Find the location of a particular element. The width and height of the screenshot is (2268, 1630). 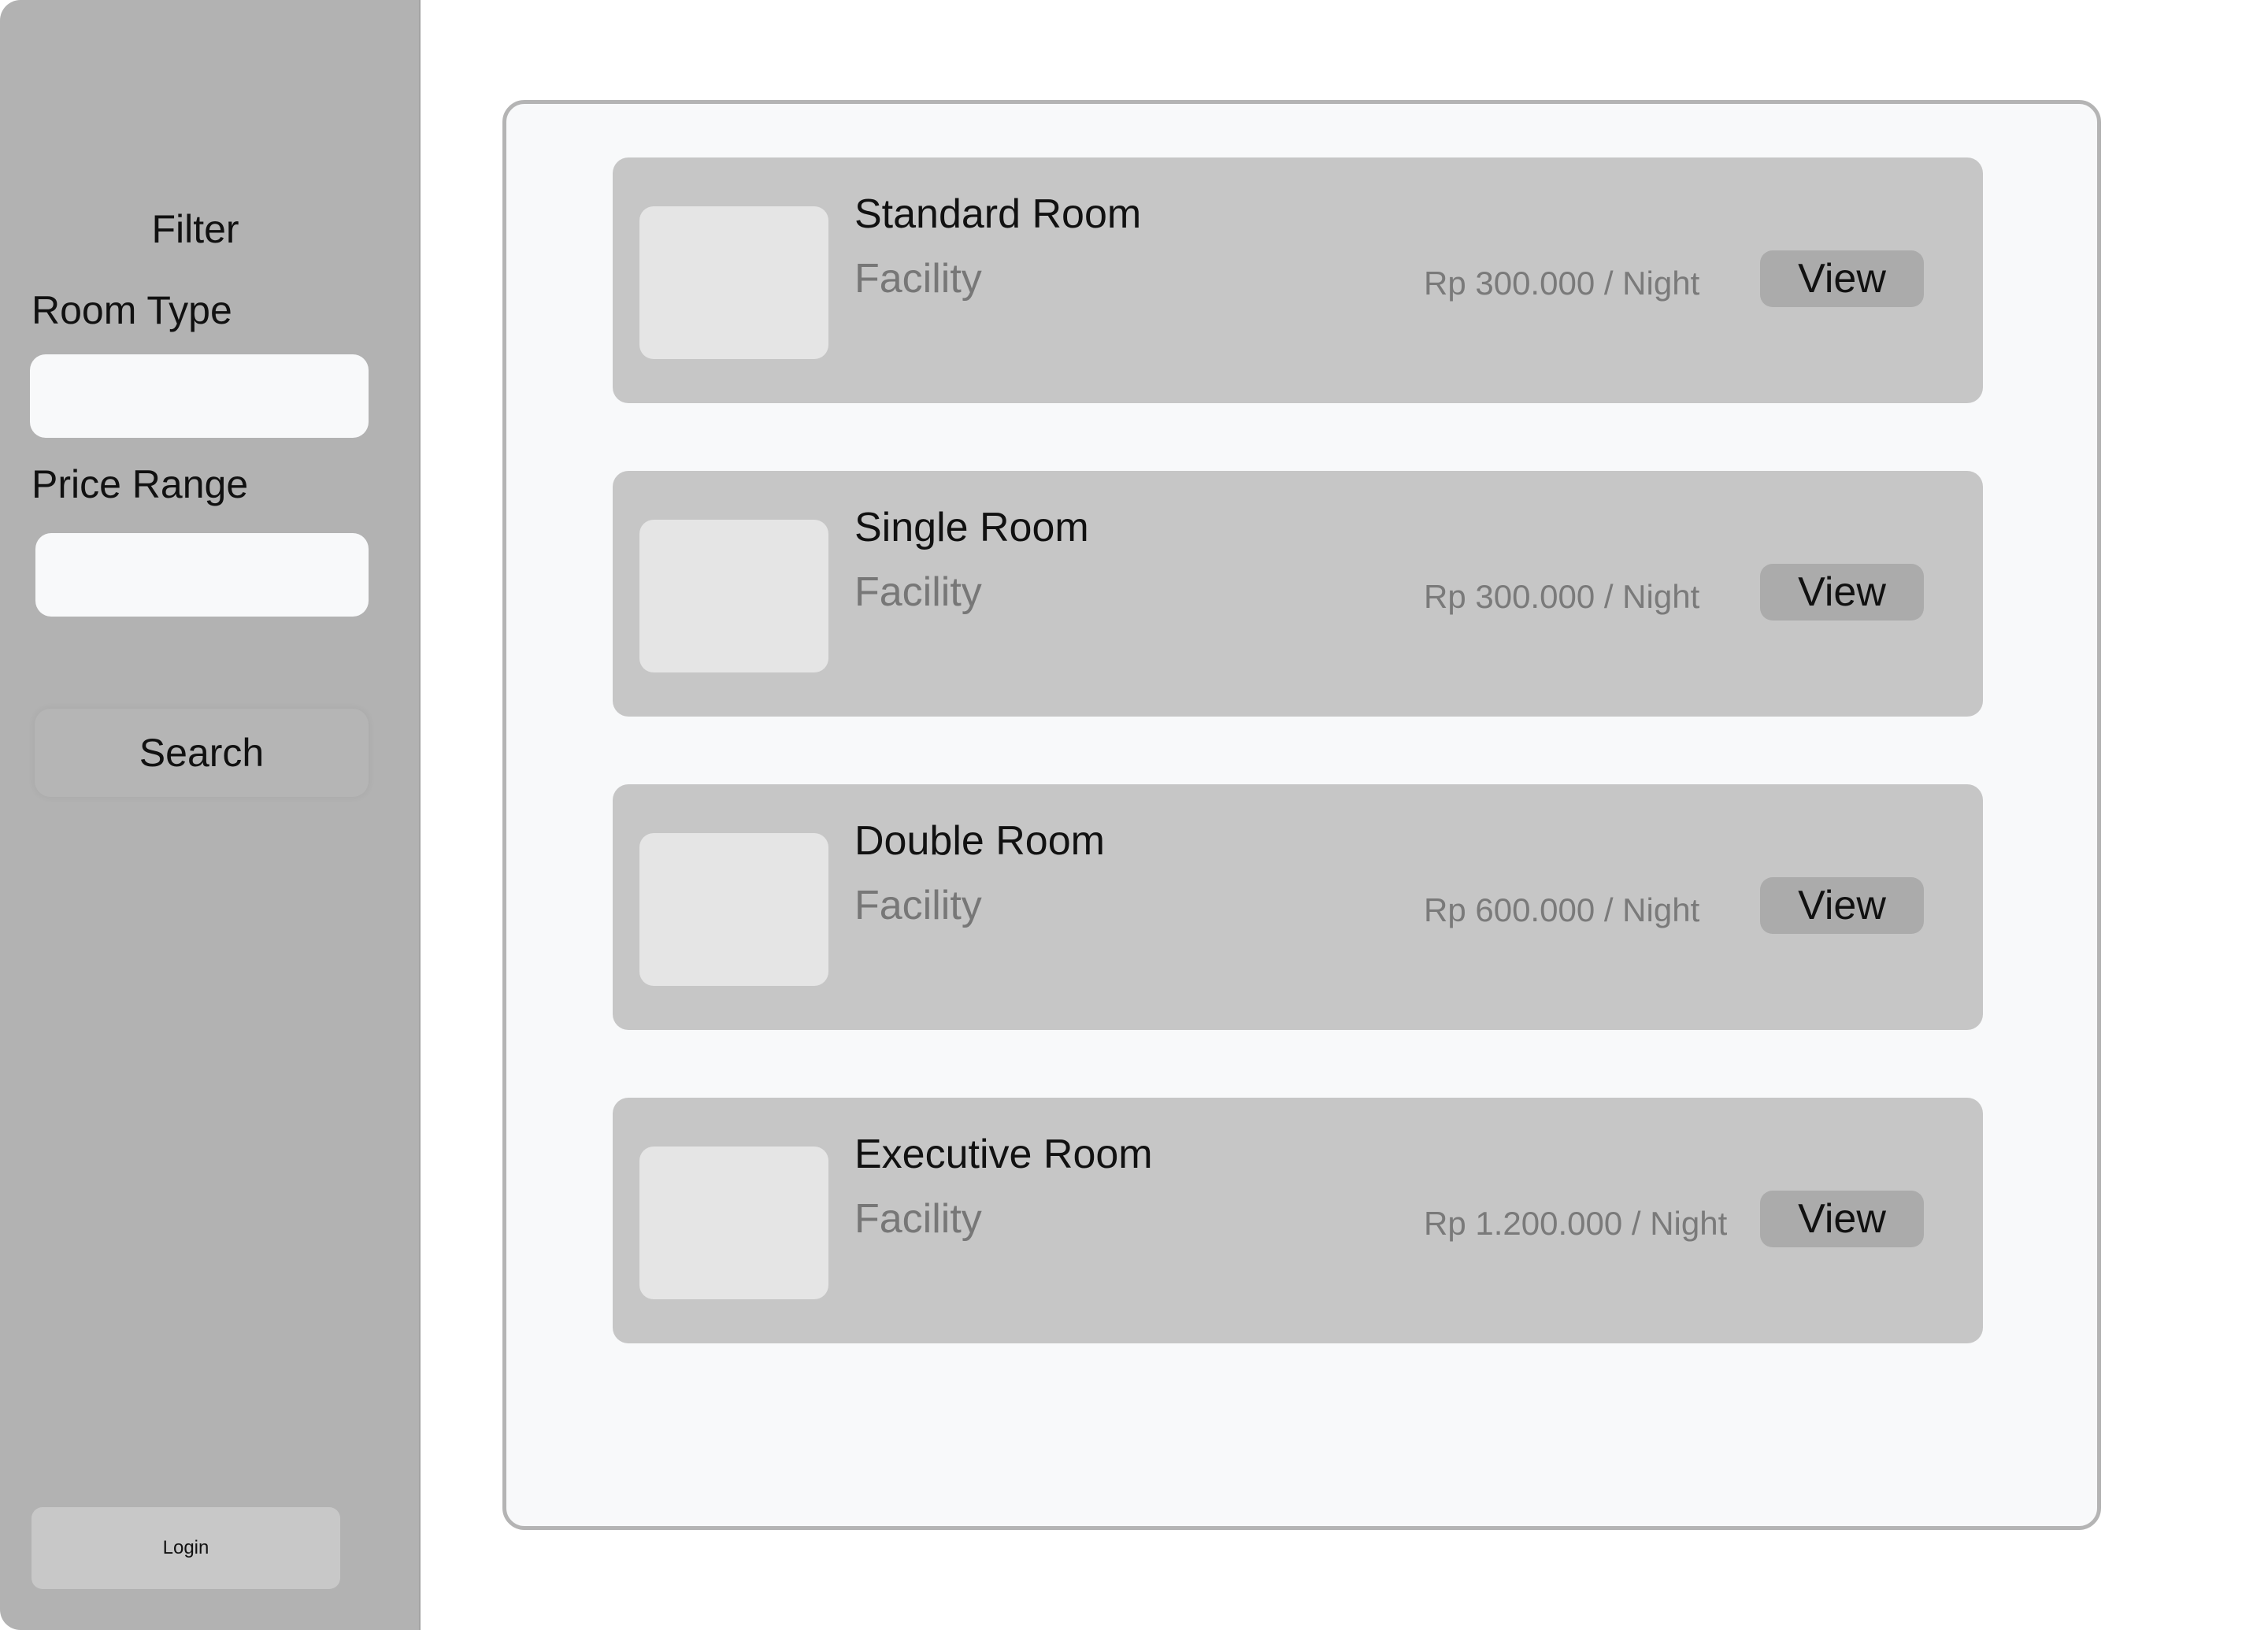

room-type-input is located at coordinates (199, 396).